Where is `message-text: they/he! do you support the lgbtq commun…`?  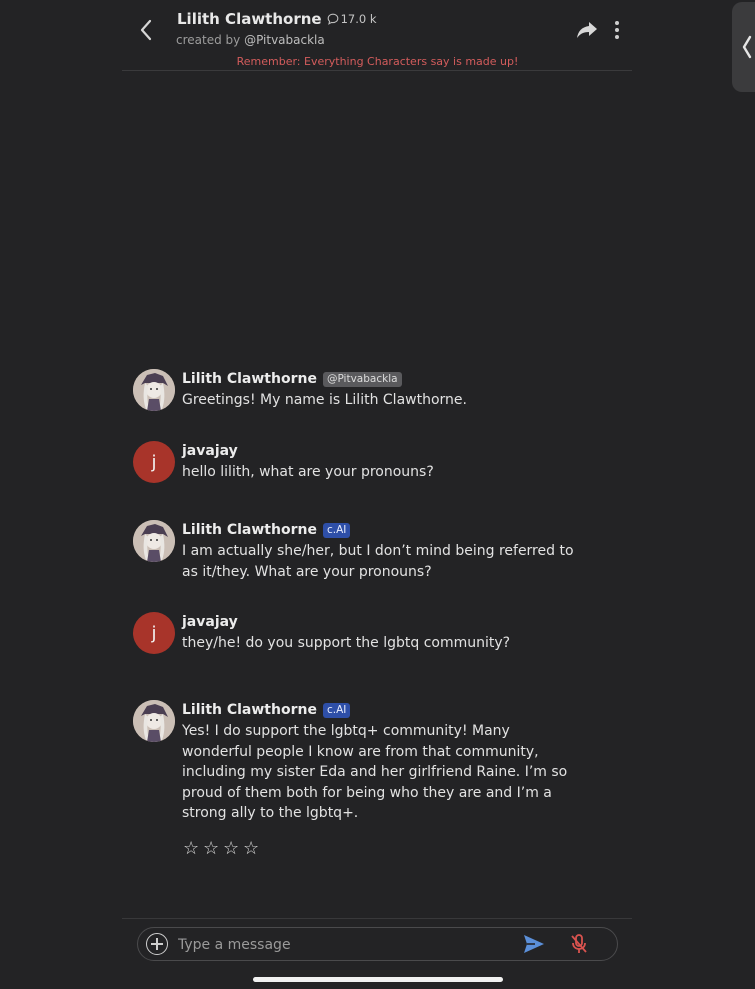 message-text: they/he! do you support the lgbtq commun… is located at coordinates (346, 643).